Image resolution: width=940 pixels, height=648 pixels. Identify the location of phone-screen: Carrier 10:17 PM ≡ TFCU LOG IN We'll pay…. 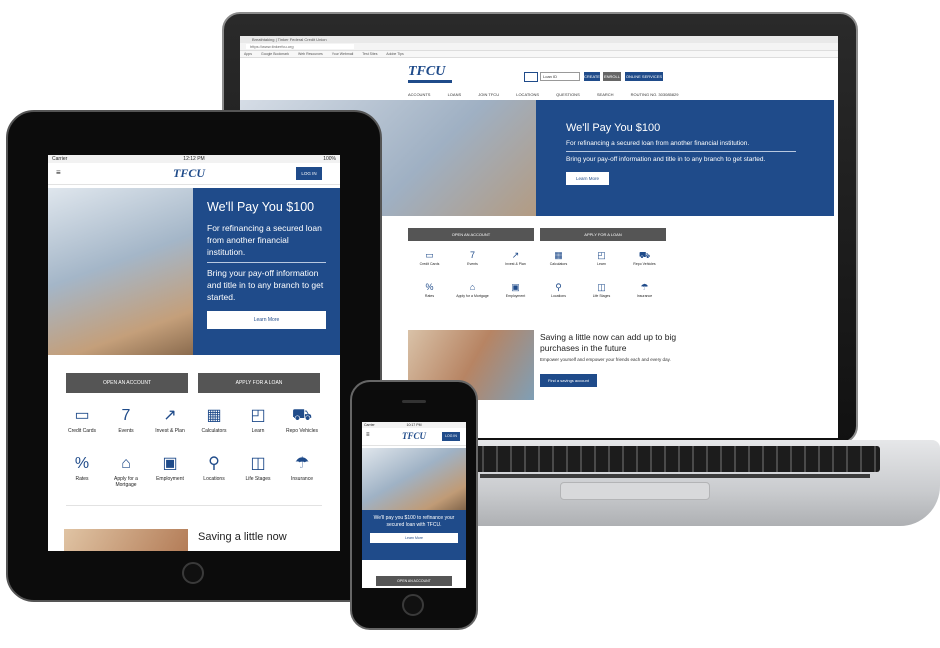
(414, 505).